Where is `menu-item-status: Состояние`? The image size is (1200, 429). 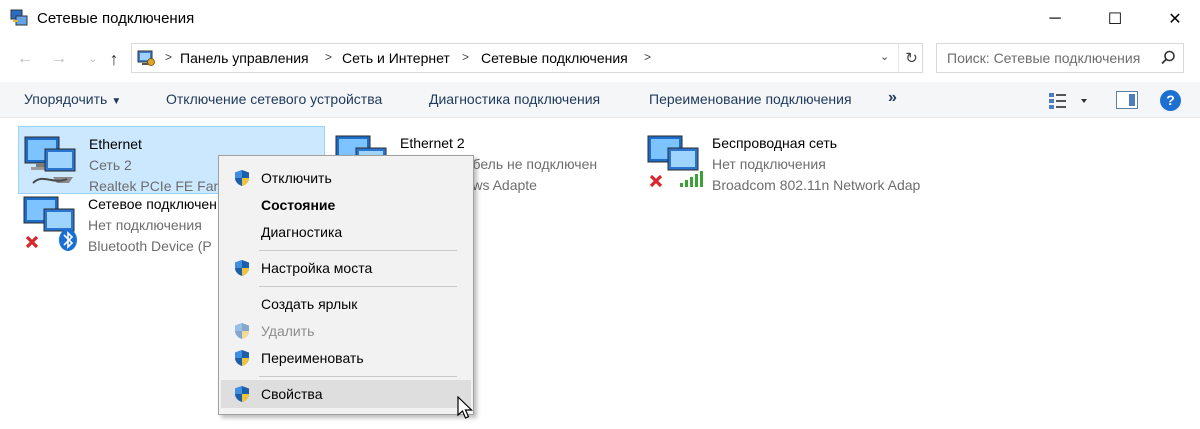
menu-item-status: Состояние is located at coordinates (346, 205).